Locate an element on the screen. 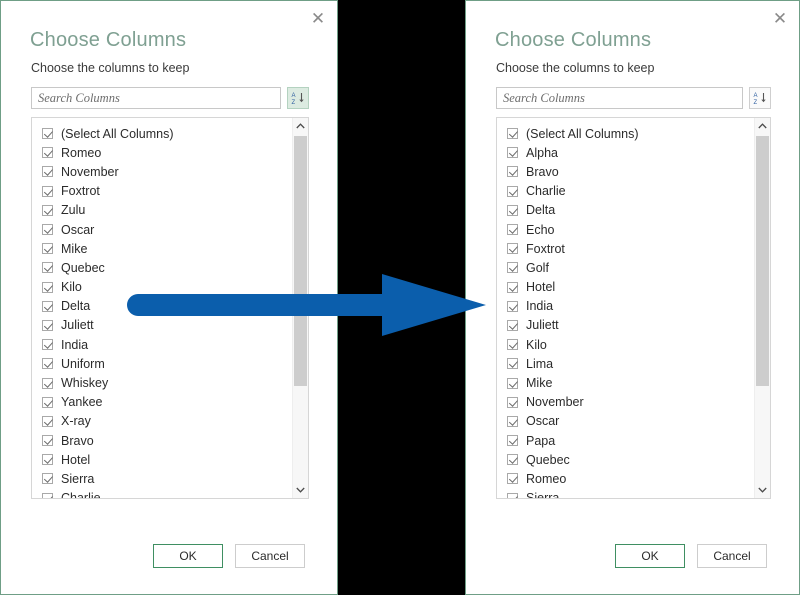 This screenshot has width=800, height=595. list-item: Uniform is located at coordinates (162, 363).